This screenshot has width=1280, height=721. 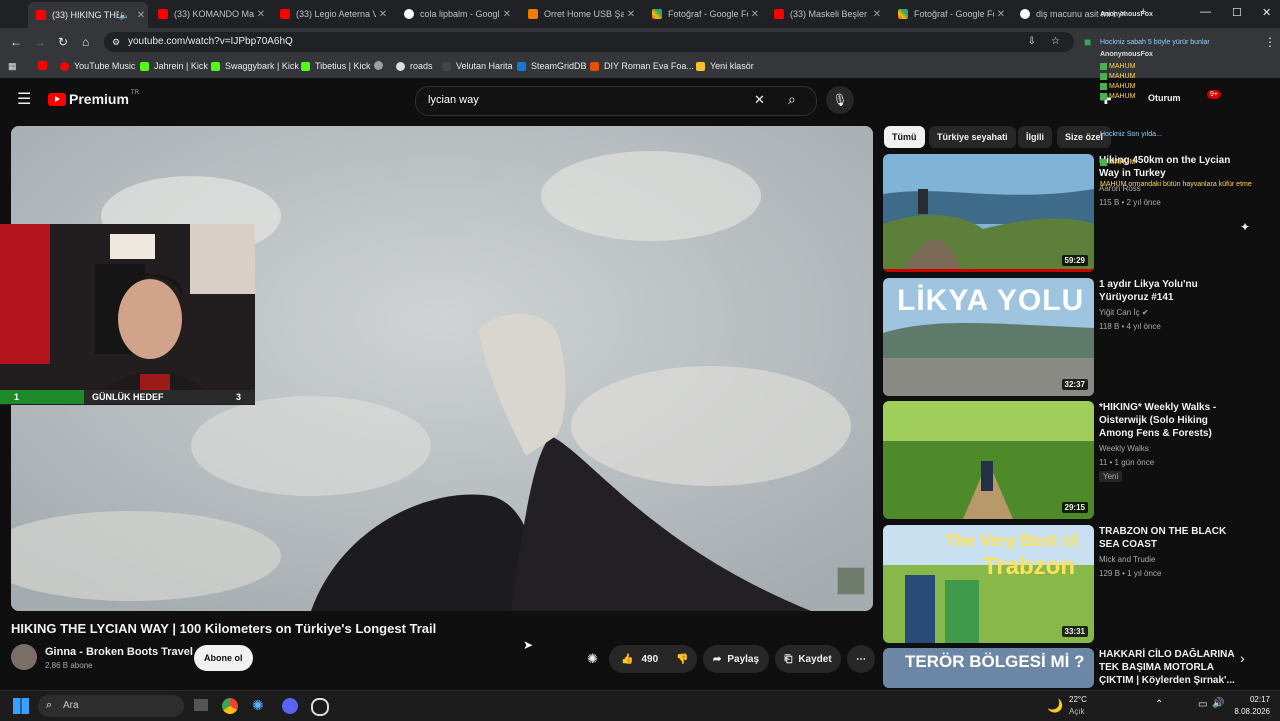 I want to click on bookmark-star-icon: ☆, so click(x=1055, y=42).